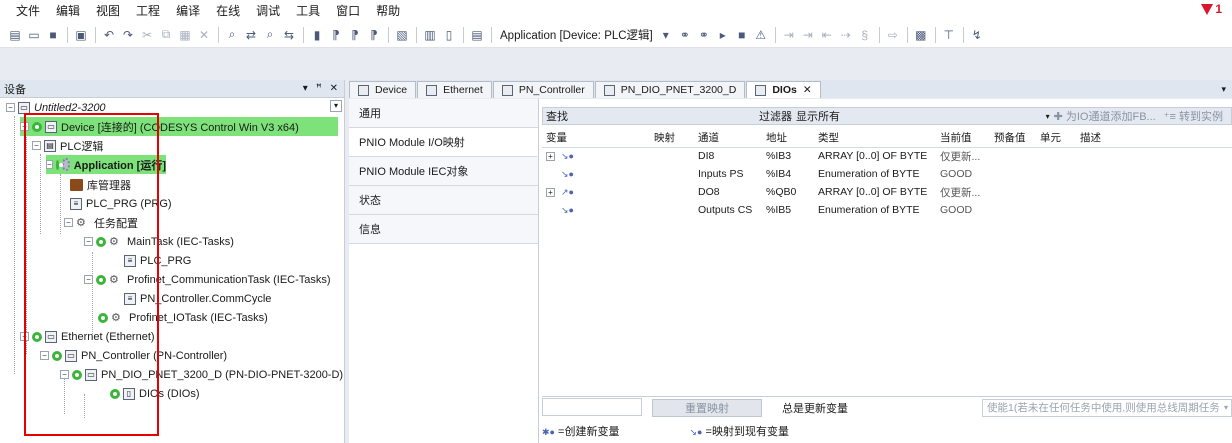 The width and height of the screenshot is (1232, 443). I want to click on cut-icon: ✂, so click(147, 35).